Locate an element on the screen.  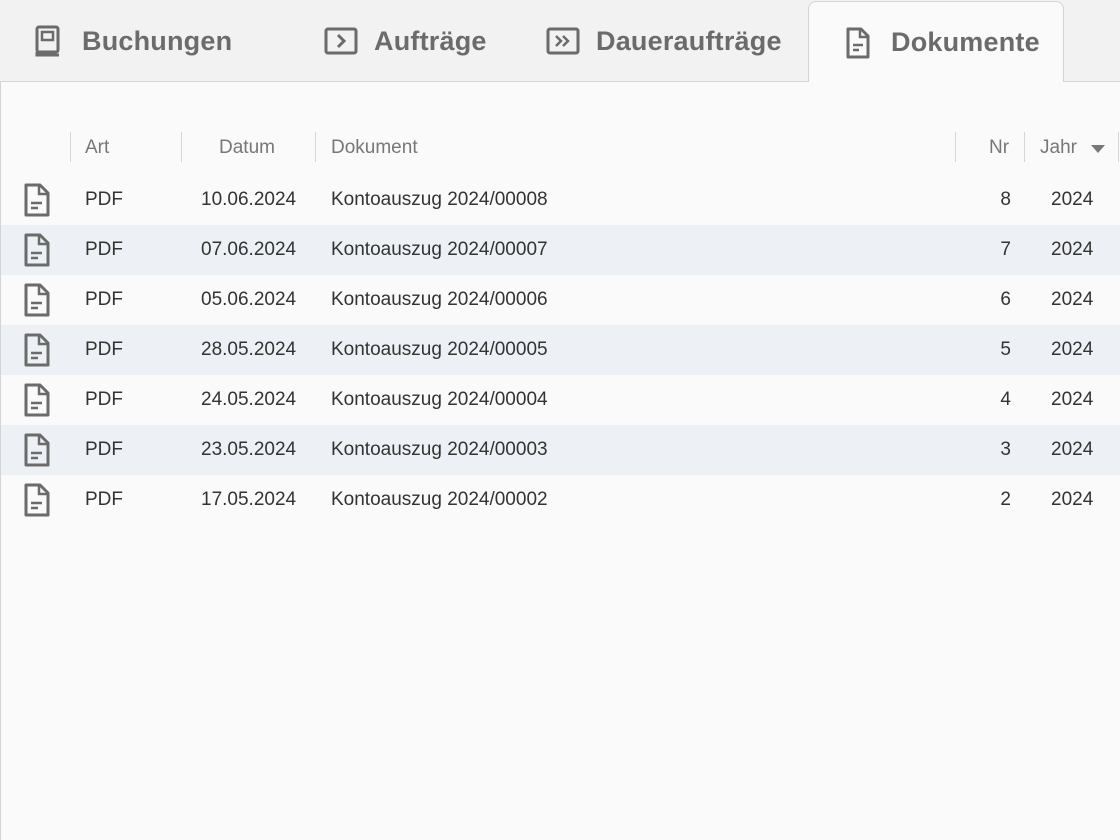
cell-datum: 10.06.2024 is located at coordinates (249, 199).